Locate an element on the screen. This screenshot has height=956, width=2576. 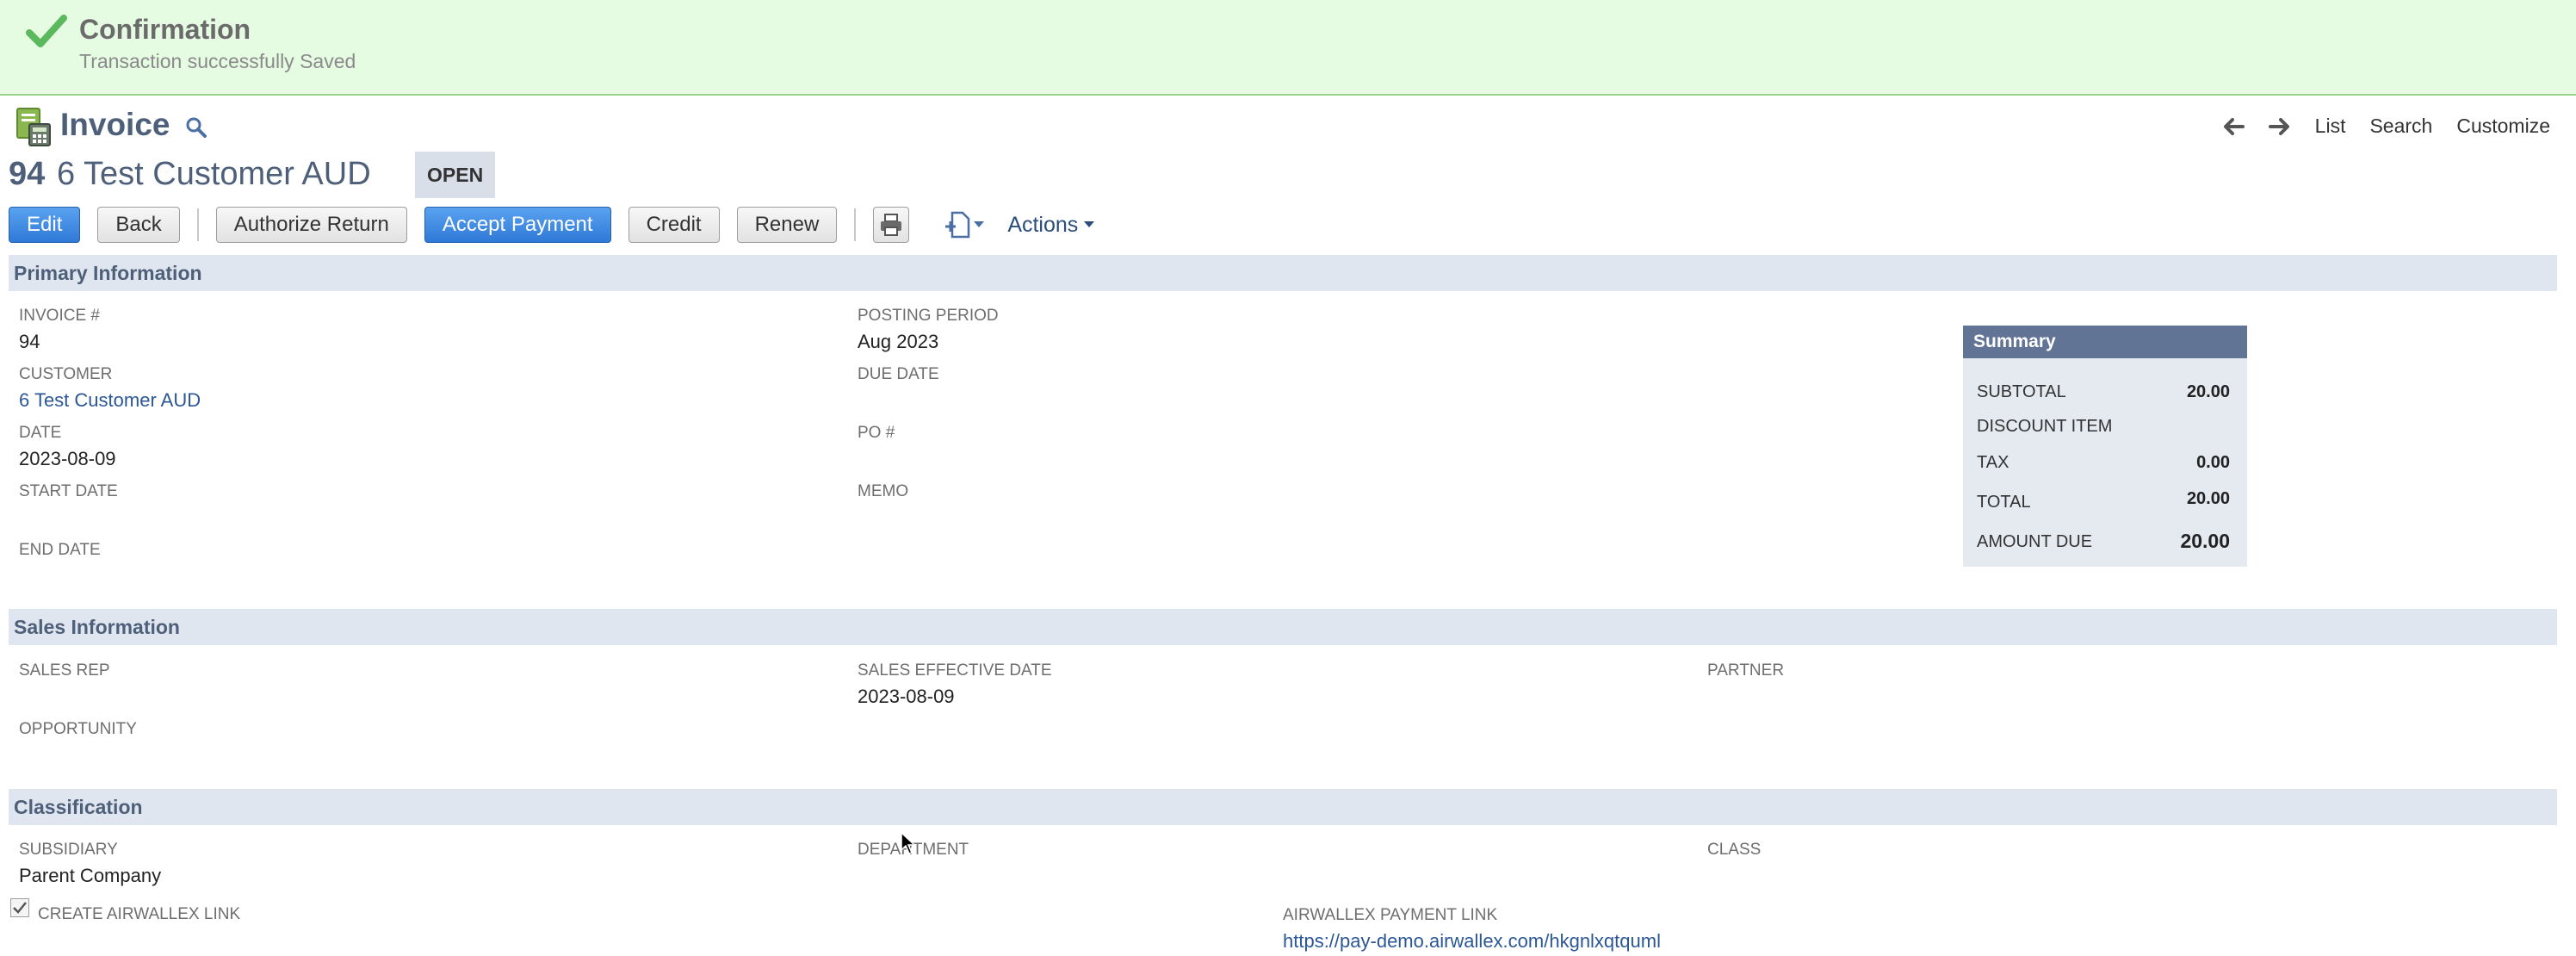
field-label: CLASS is located at coordinates (1735, 850).